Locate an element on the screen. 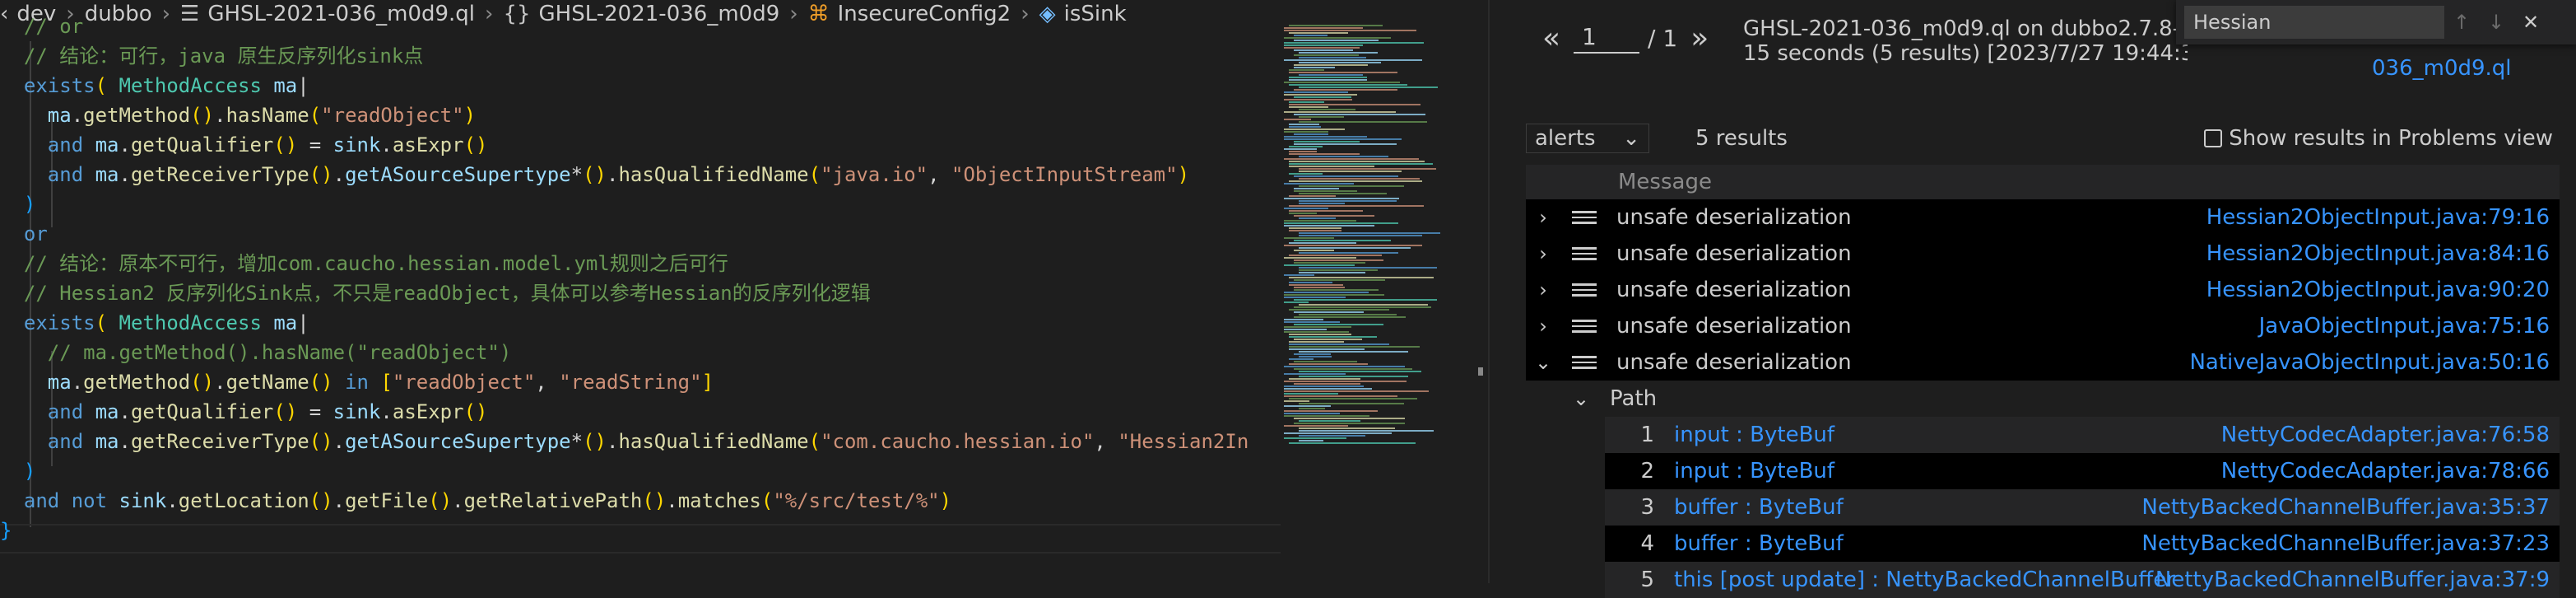 The image size is (2576, 598). result-location-link: JavaObjectInput.java:75:16 is located at coordinates (2404, 327).